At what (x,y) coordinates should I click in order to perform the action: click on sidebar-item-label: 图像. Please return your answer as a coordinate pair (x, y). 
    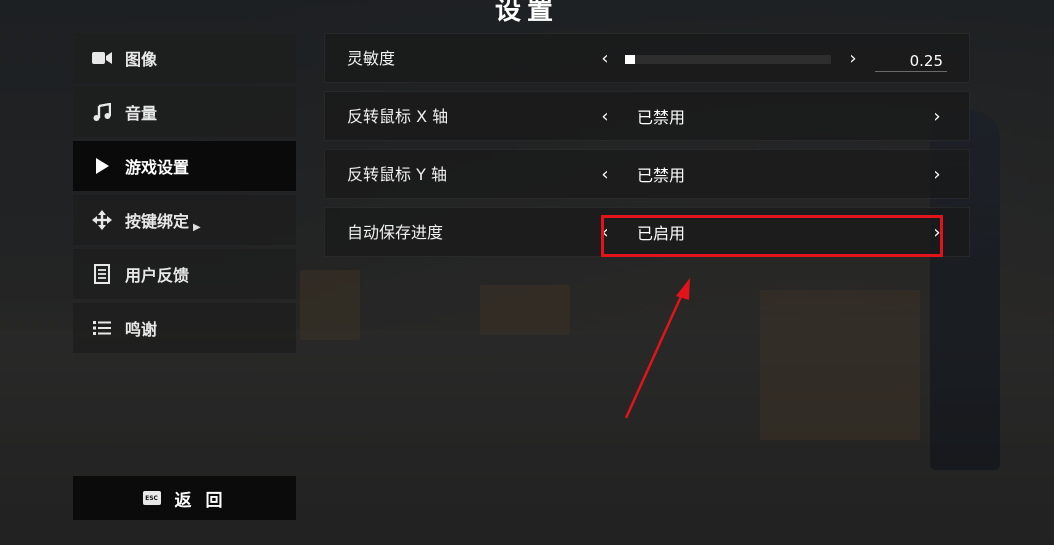
    Looking at the image, I should click on (141, 59).